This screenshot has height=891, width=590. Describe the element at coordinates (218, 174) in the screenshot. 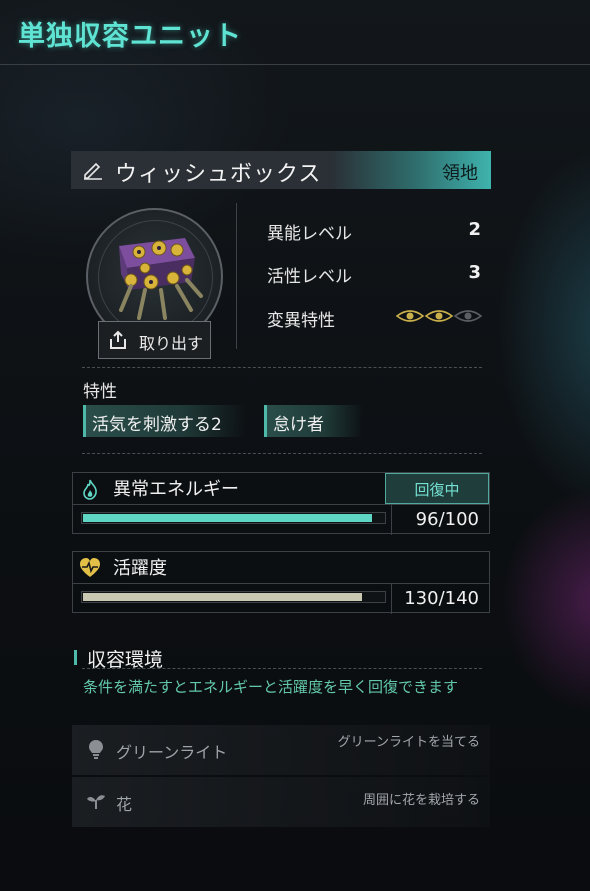

I see `anomaly-name: ウィッシュボックス` at that location.